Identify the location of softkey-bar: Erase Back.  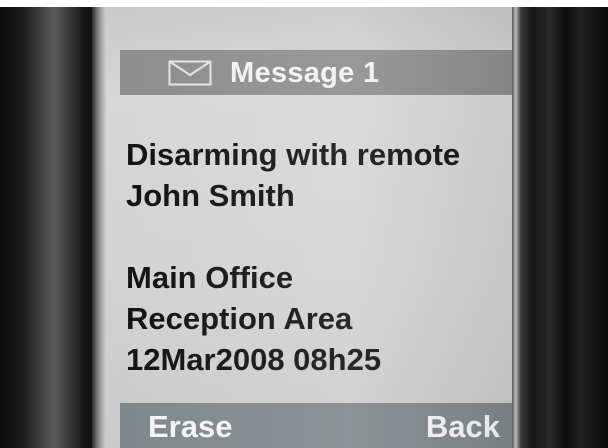
(316, 425).